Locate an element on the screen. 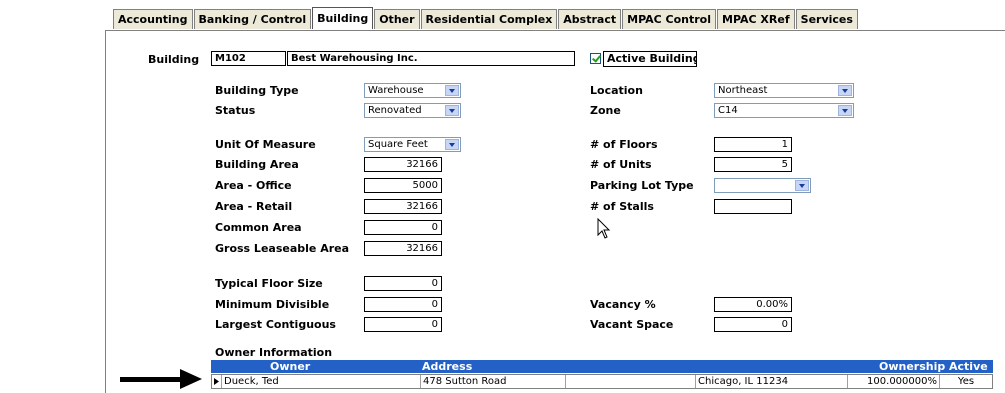 This screenshot has height=393, width=1005. num-floors-label: # of Floors is located at coordinates (624, 144).